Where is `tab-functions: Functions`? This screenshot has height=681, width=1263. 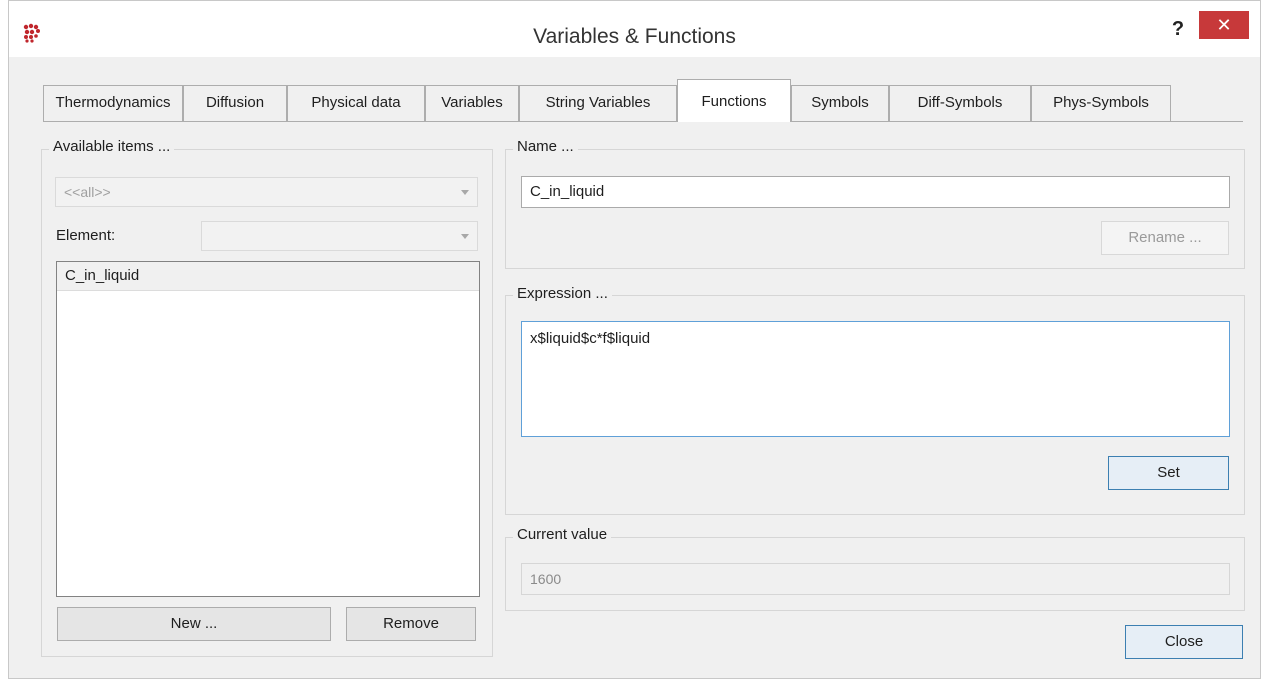
tab-functions: Functions is located at coordinates (734, 100).